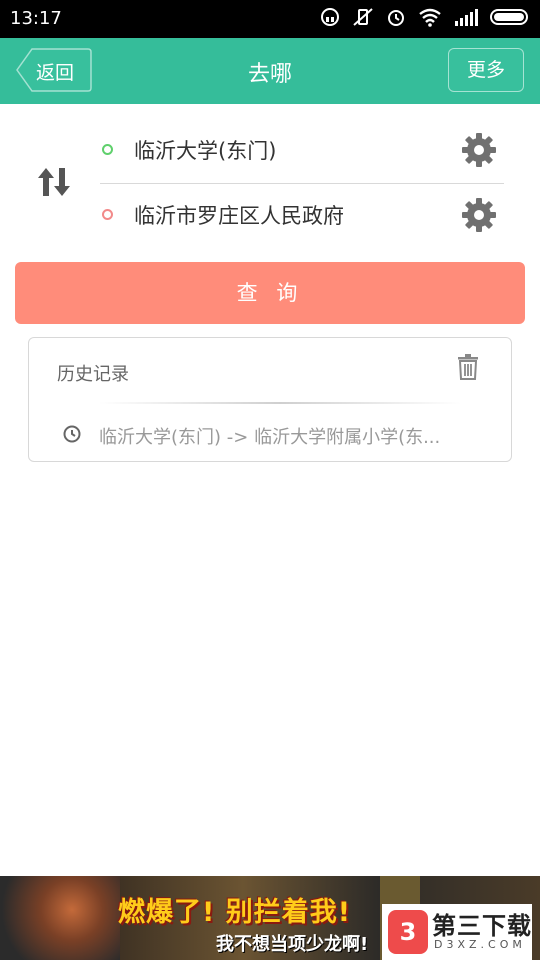 The image size is (540, 960). I want to click on alarm-icon, so click(396, 18).